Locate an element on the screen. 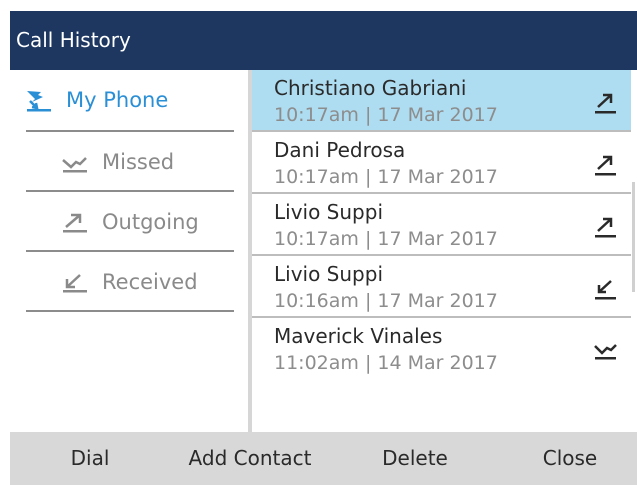 Image resolution: width=637 pixels, height=485 pixels. sidebar-item-my-phone: My Phone is located at coordinates (96, 100).